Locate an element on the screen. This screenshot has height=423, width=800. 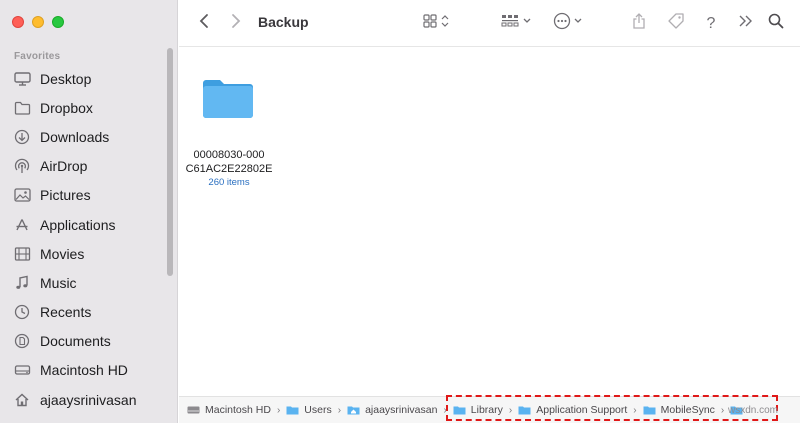
desktop-icon is located at coordinates (22, 79).